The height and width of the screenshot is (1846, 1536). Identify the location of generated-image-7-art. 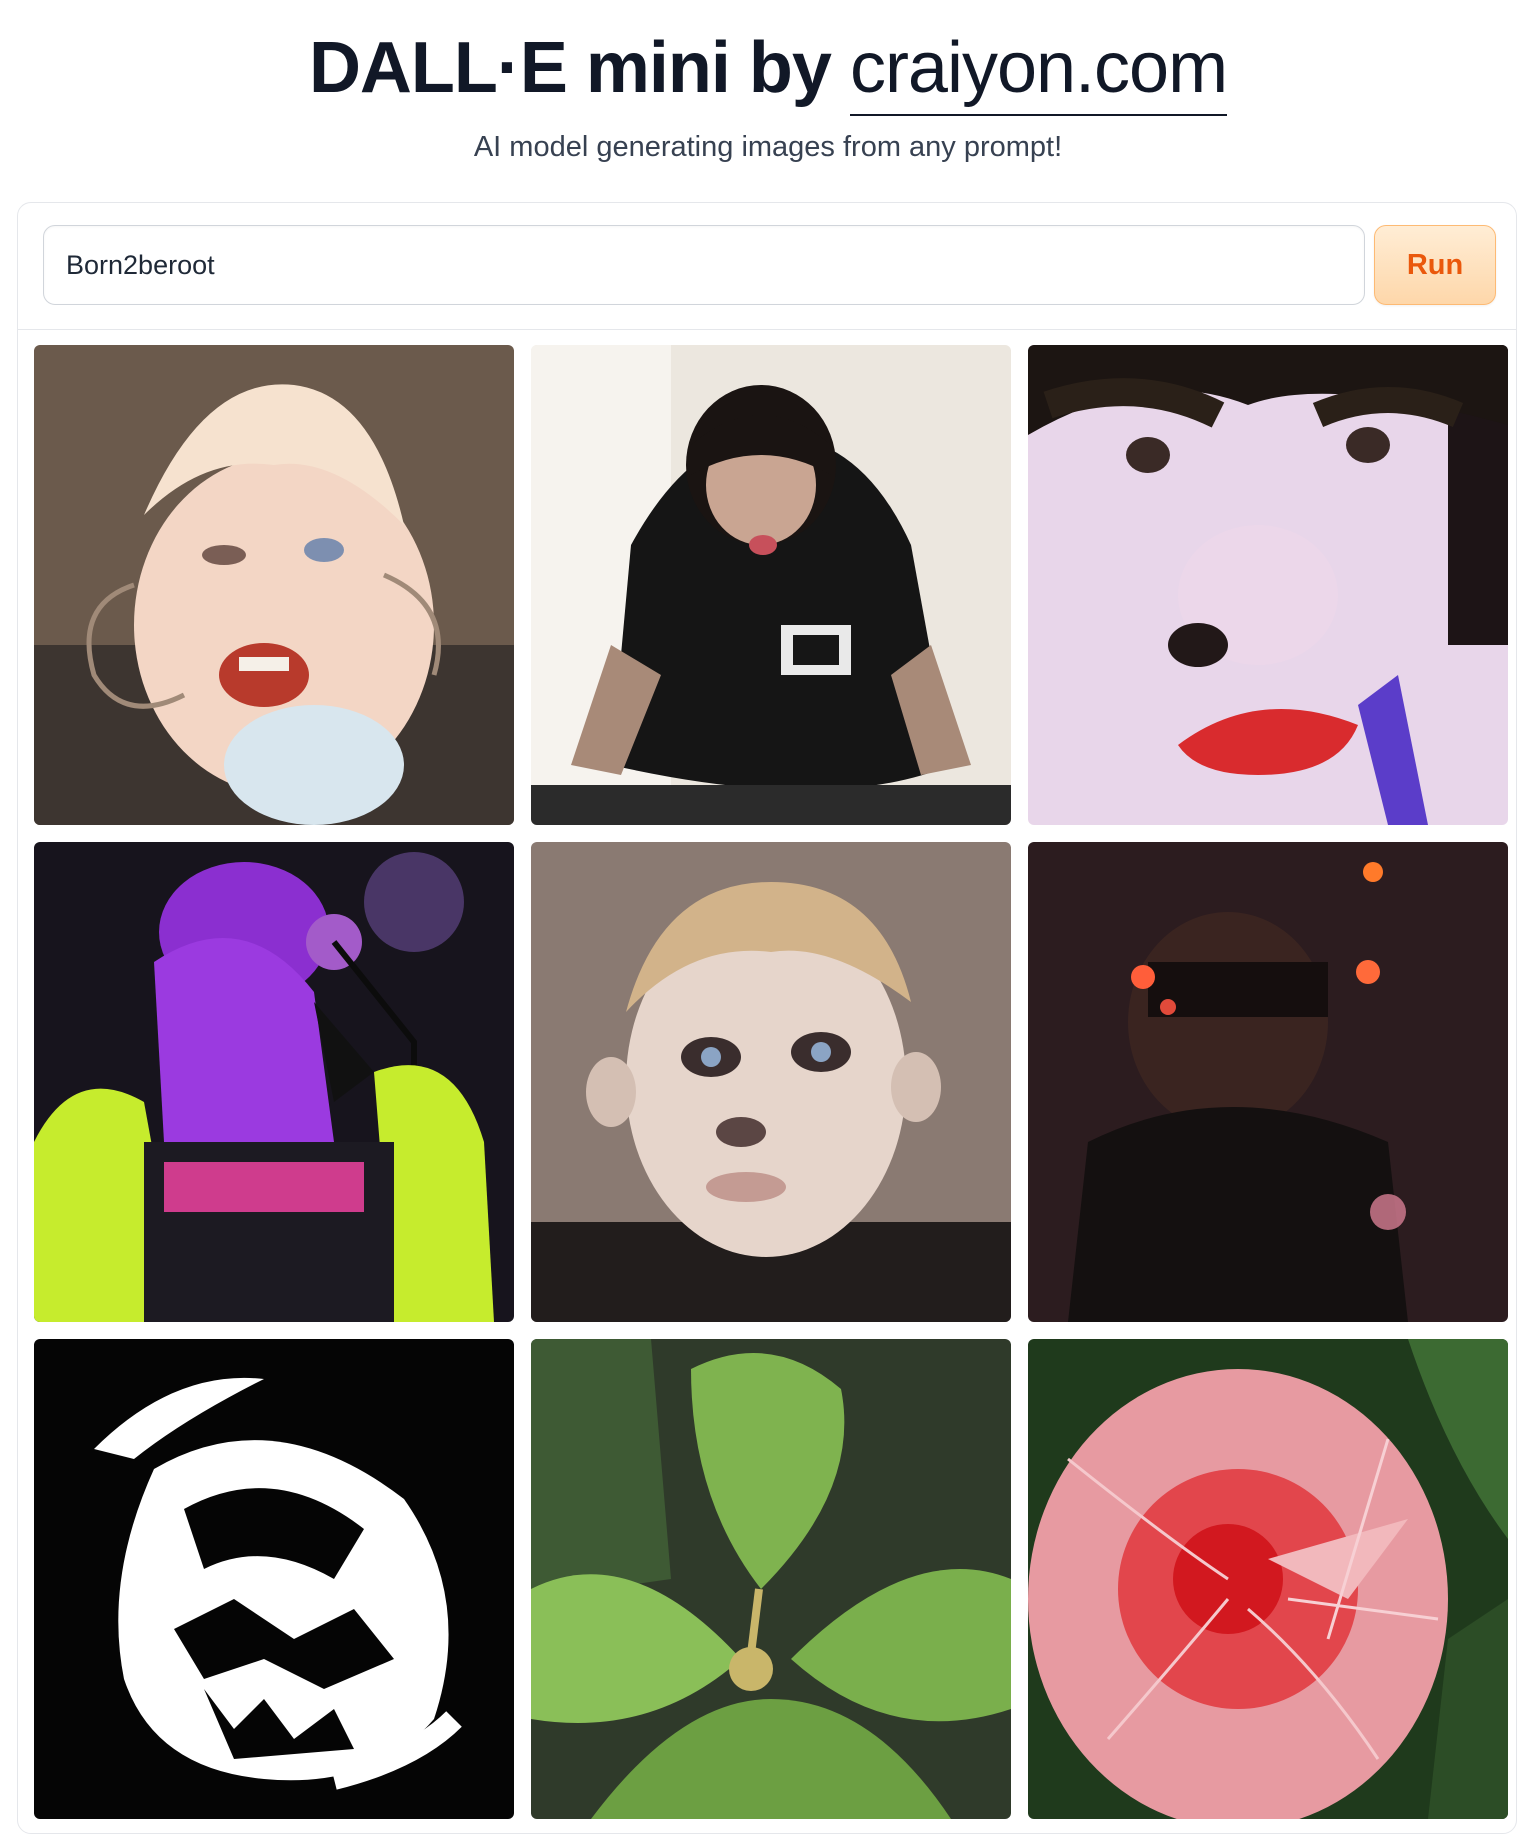
(274, 1579).